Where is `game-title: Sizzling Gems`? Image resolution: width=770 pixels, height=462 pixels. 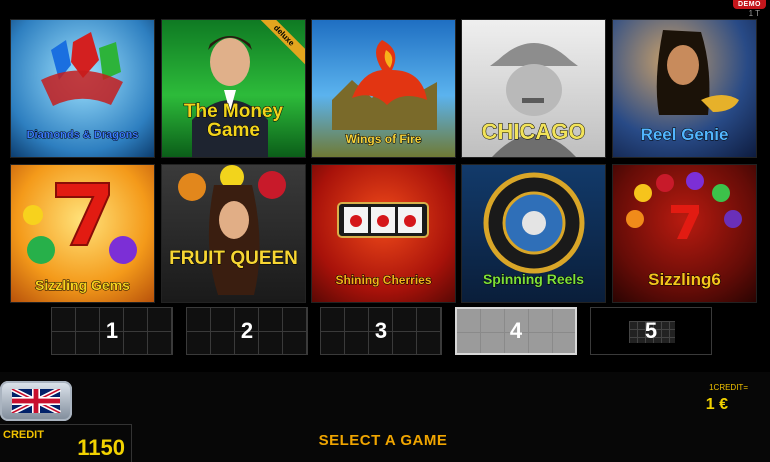 game-title: Sizzling Gems is located at coordinates (83, 285).